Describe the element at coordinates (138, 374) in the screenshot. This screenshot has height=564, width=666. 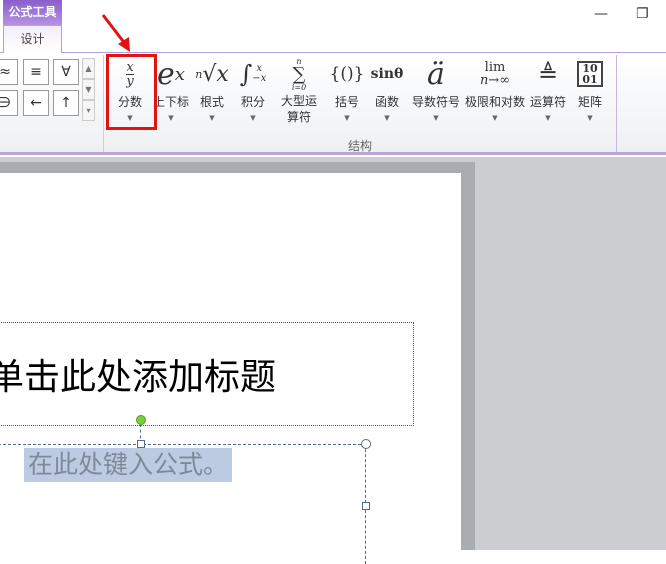
I see `title-placeholder-text: 单击此处添加标题` at that location.